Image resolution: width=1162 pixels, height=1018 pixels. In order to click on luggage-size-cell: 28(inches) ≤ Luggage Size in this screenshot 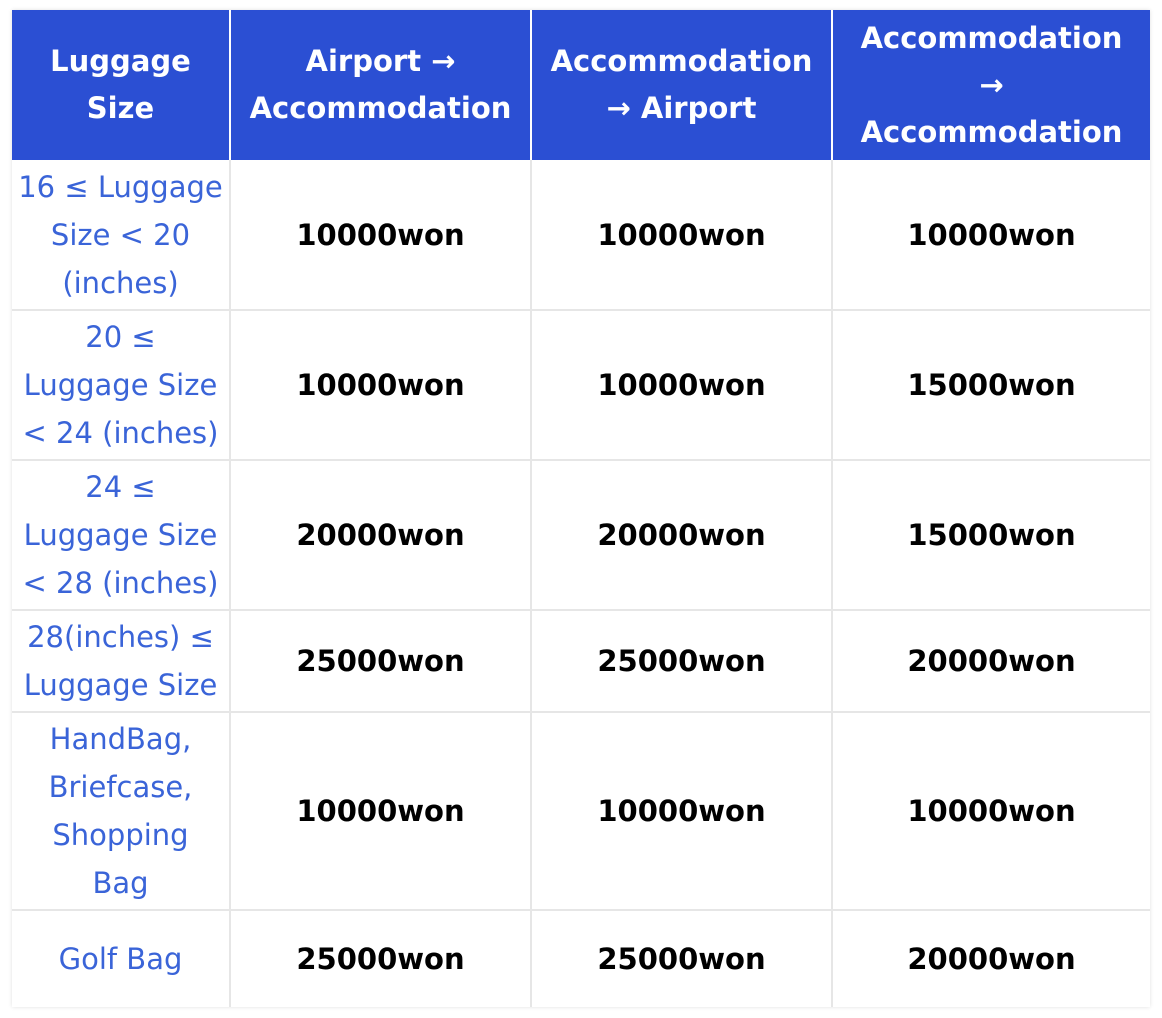, I will do `click(121, 661)`.